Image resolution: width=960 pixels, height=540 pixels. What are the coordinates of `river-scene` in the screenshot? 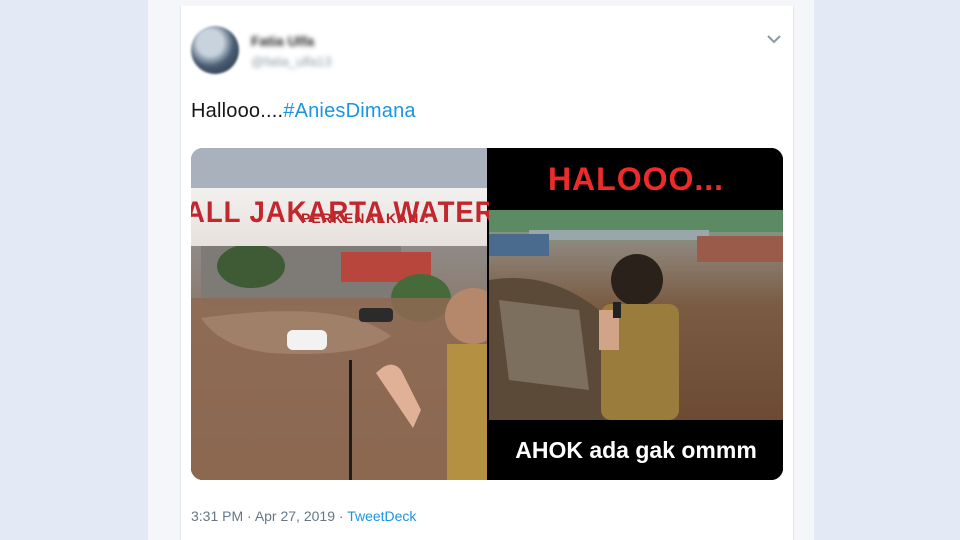 It's located at (636, 315).